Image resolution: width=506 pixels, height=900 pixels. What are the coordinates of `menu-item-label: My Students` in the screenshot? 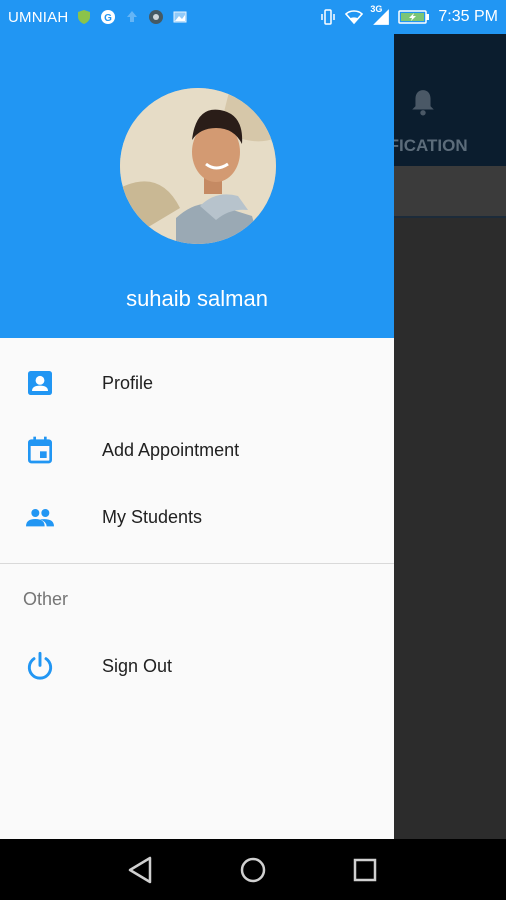 It's located at (152, 517).